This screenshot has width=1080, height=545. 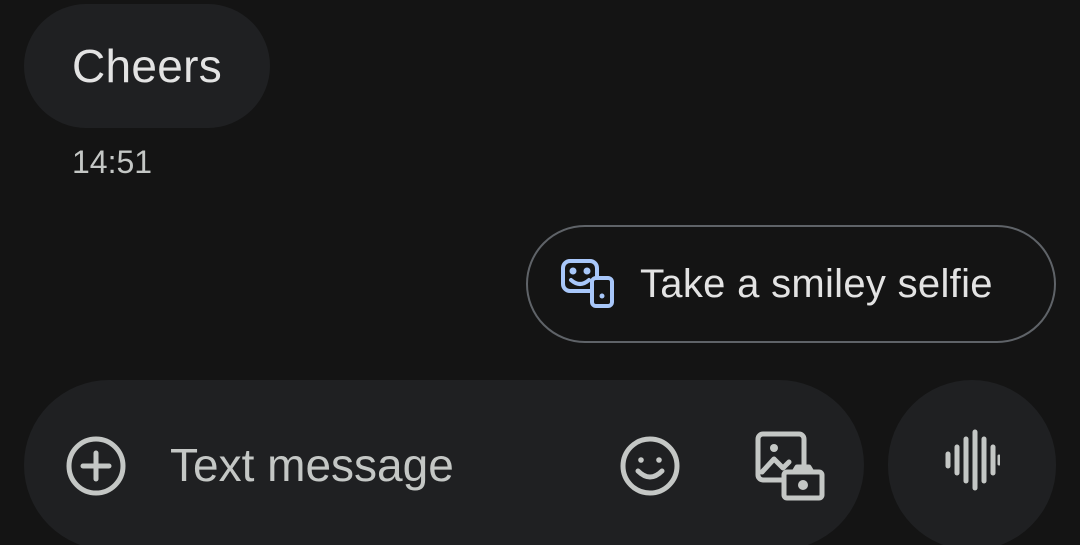 I want to click on gallery-camera-icon, so click(x=790, y=466).